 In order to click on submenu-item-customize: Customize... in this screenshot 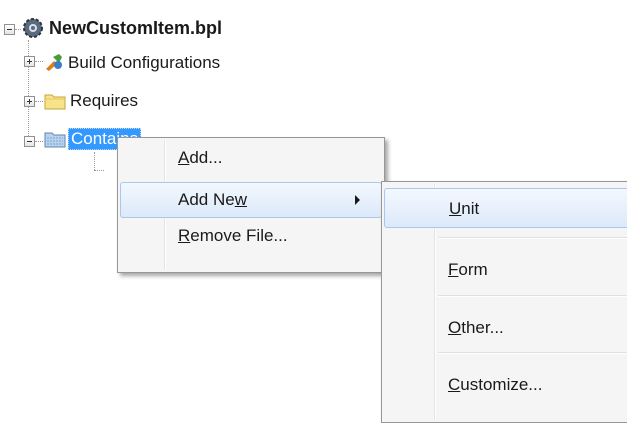, I will do `click(505, 383)`.